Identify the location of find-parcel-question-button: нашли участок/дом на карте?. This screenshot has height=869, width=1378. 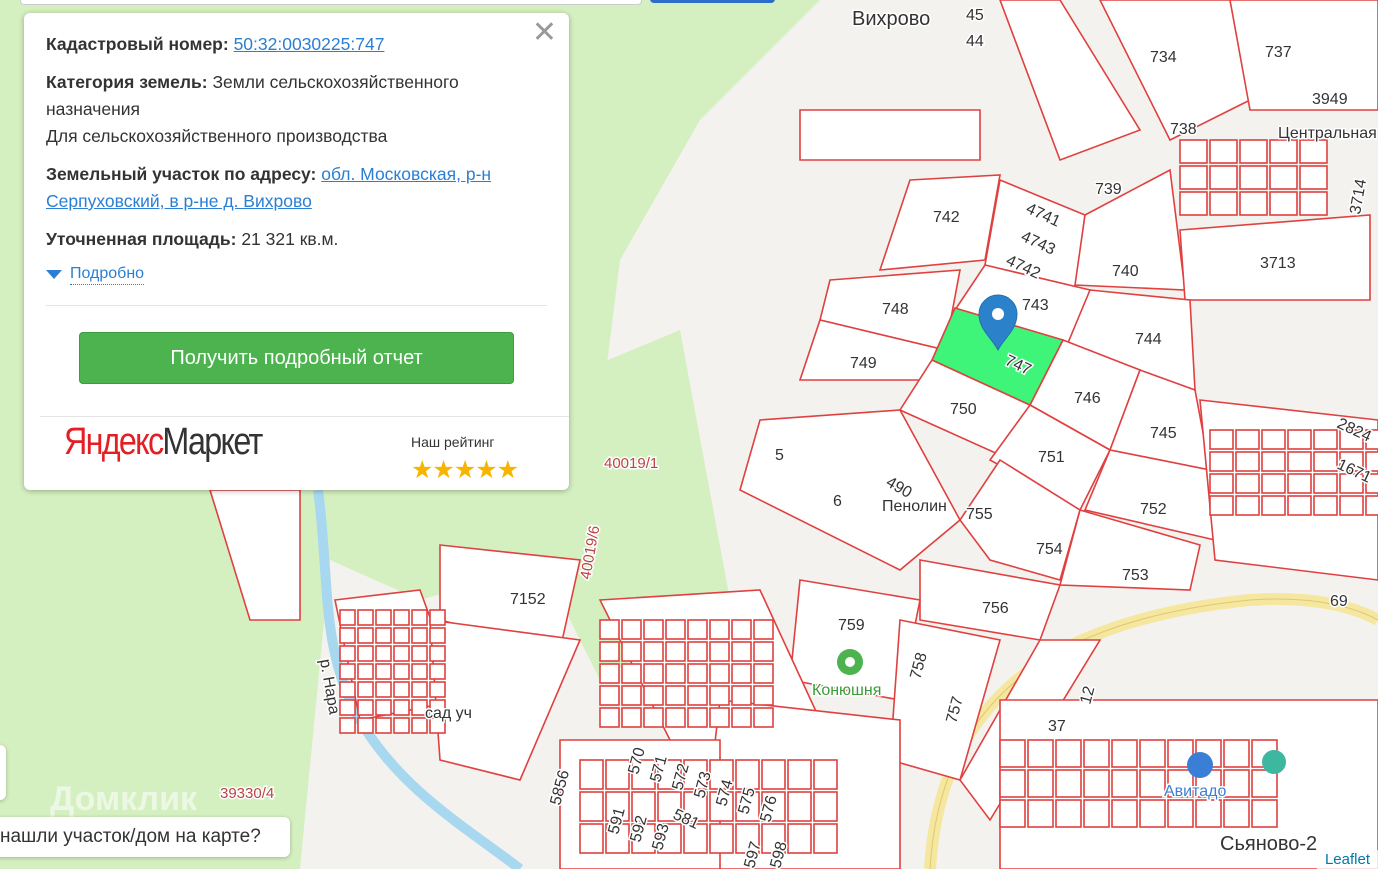
(145, 837).